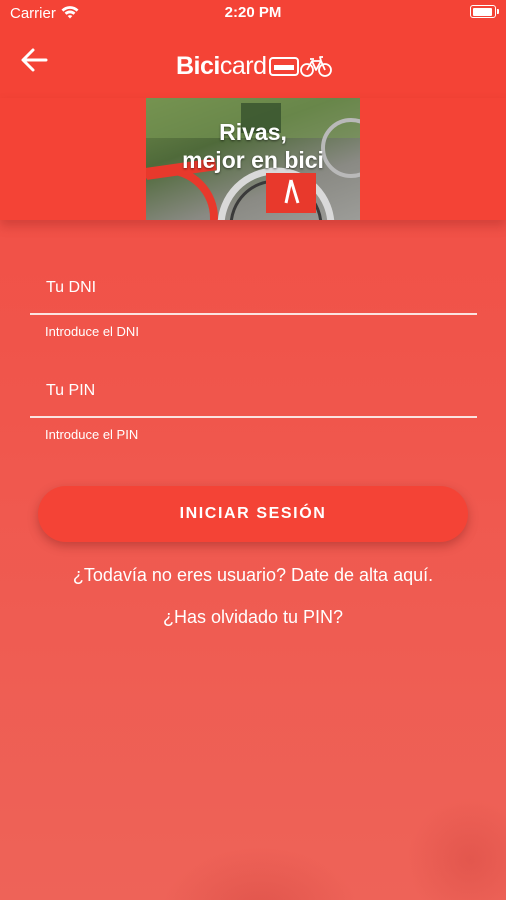 The height and width of the screenshot is (900, 506). I want to click on back-button, so click(34, 60).